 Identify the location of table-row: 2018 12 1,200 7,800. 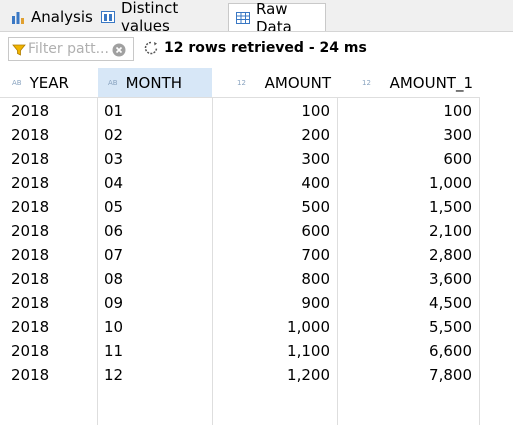
(240, 375).